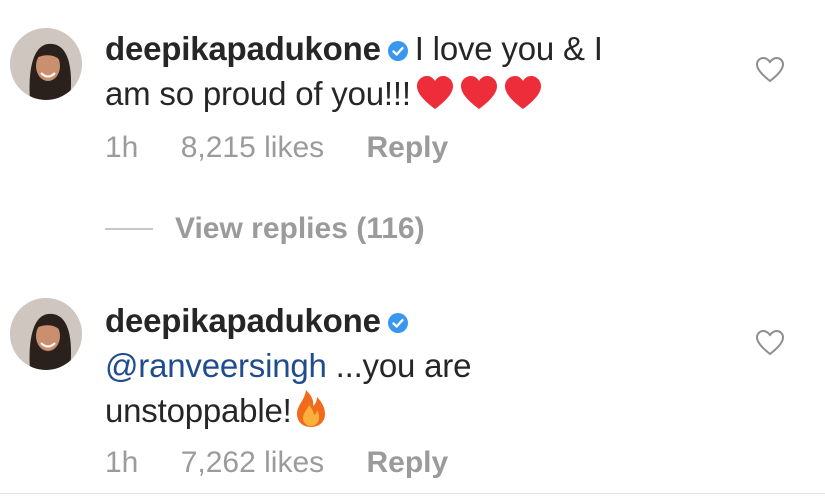  Describe the element at coordinates (129, 229) in the screenshot. I see `divider-line` at that location.